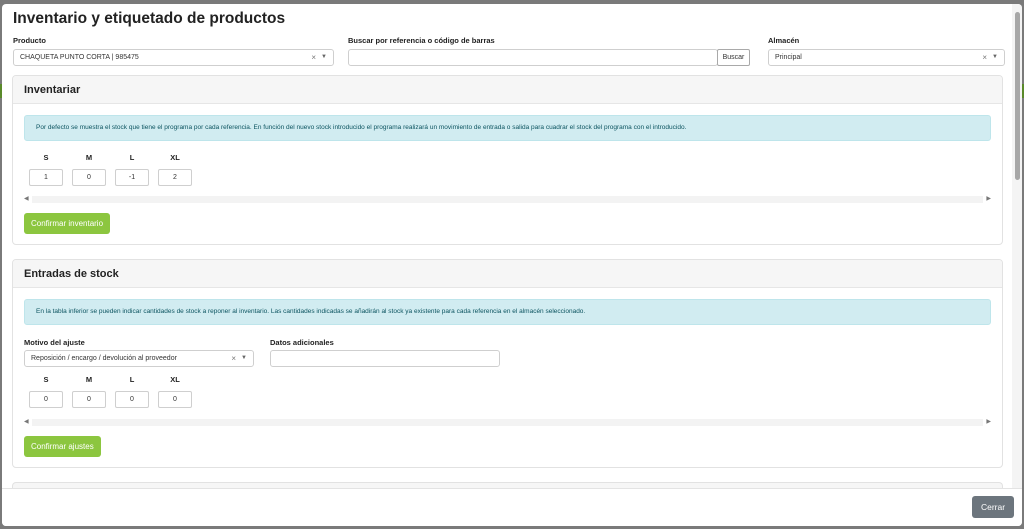  I want to click on search-button: Buscar, so click(733, 57).